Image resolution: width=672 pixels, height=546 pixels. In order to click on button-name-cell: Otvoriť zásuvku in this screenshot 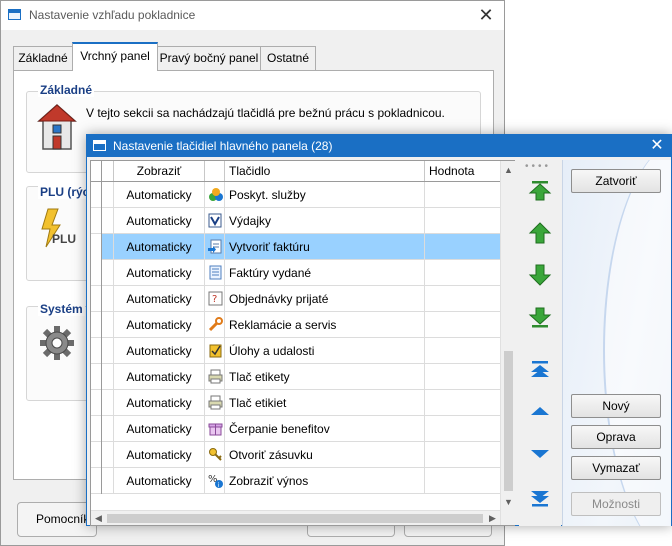, I will do `click(325, 455)`.